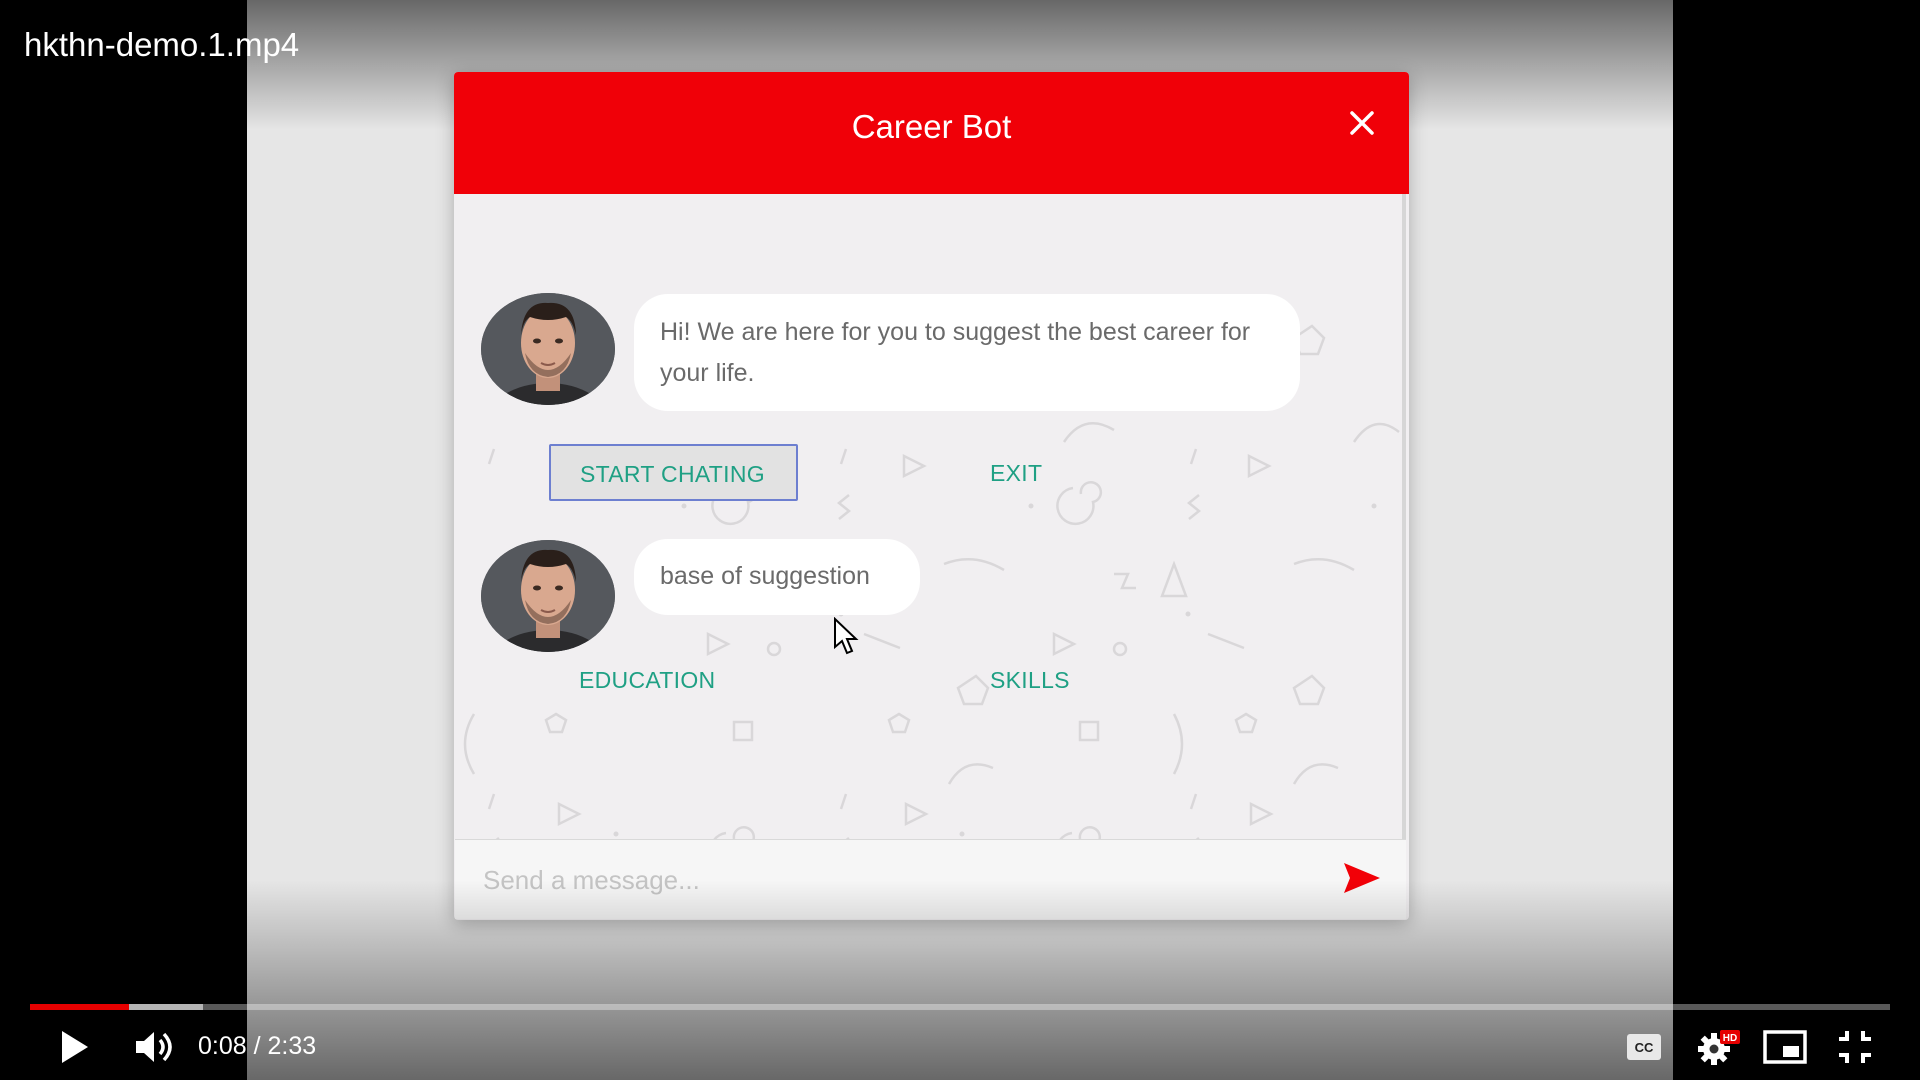 The image size is (1920, 1080). What do you see at coordinates (292, 1046) in the screenshot?
I see `total-time: 2:33` at bounding box center [292, 1046].